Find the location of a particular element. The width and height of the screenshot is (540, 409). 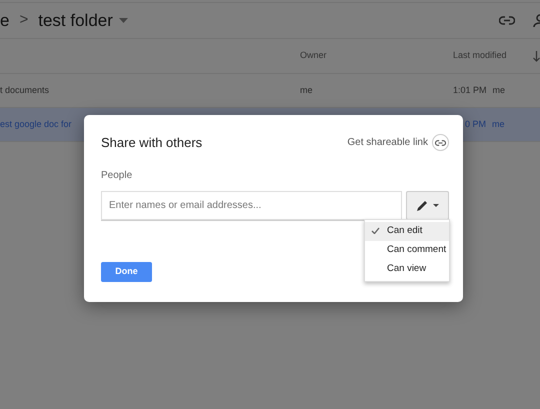

done-button: Done is located at coordinates (126, 272).